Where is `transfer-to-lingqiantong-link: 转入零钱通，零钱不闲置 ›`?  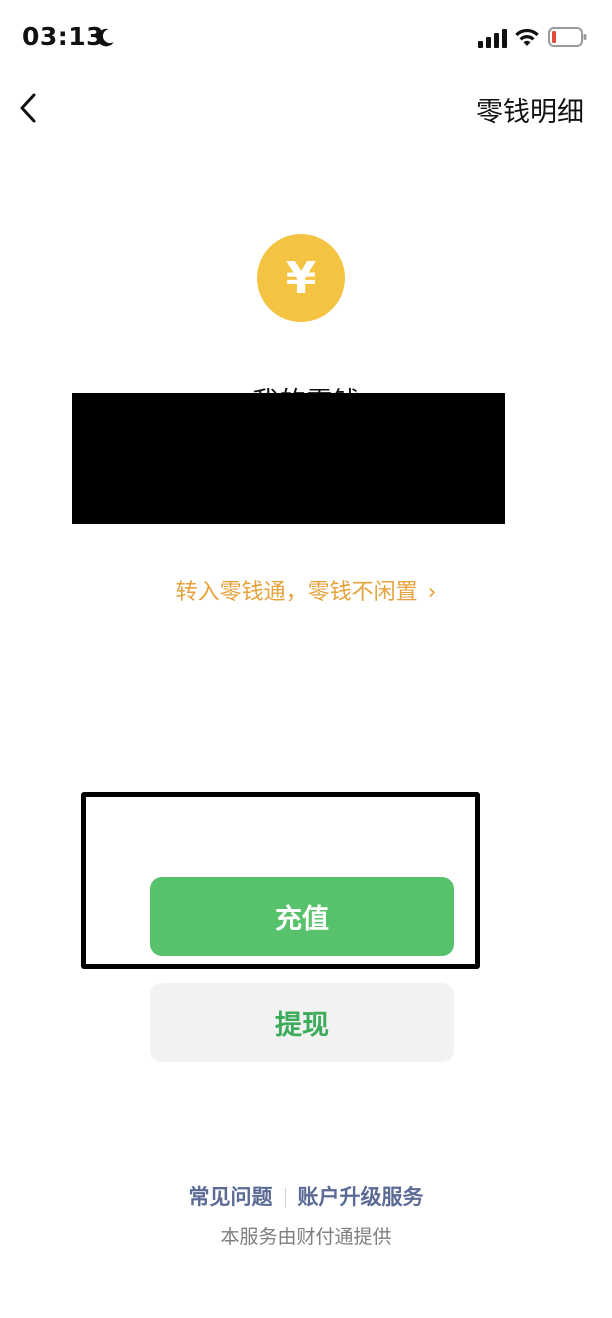
transfer-to-lingqiantong-link: 转入零钱通，零钱不闲置 › is located at coordinates (306, 590).